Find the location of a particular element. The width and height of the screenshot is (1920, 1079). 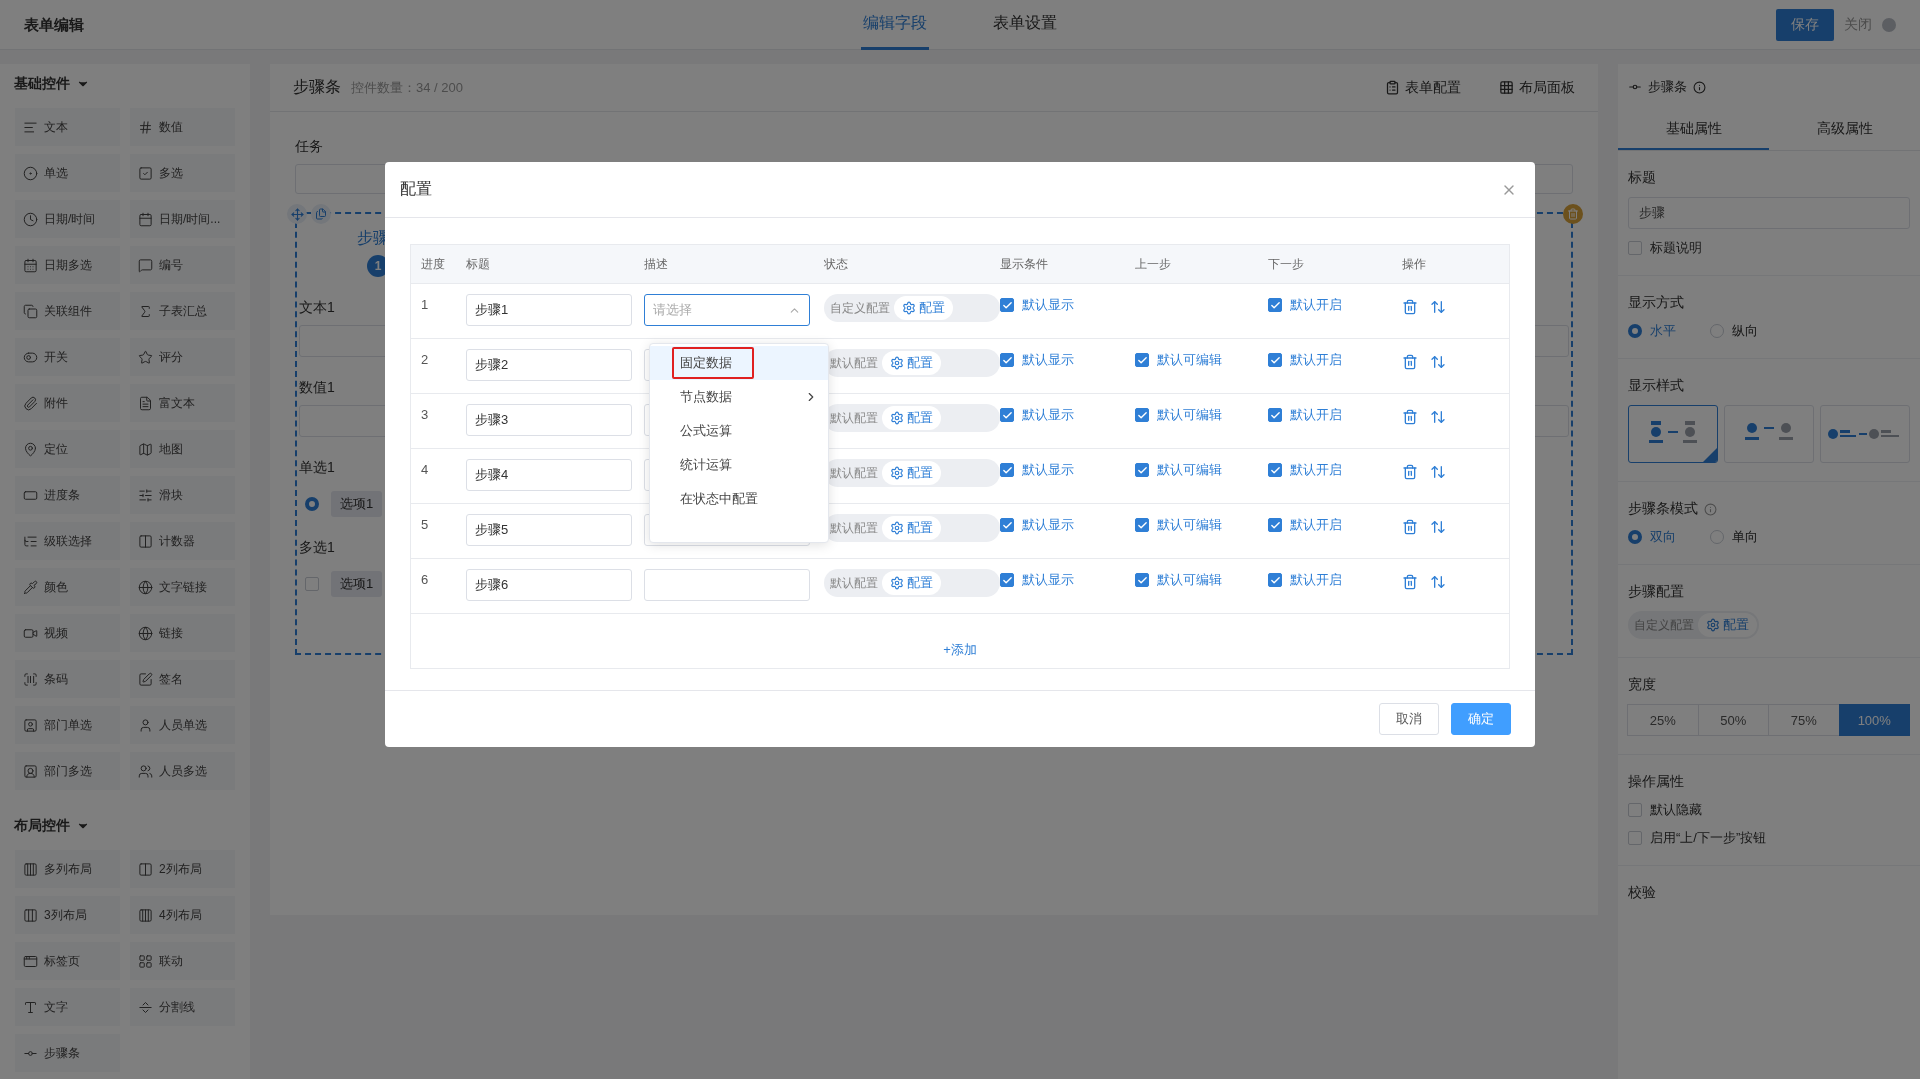

component-item: 富文本 is located at coordinates (182, 403).